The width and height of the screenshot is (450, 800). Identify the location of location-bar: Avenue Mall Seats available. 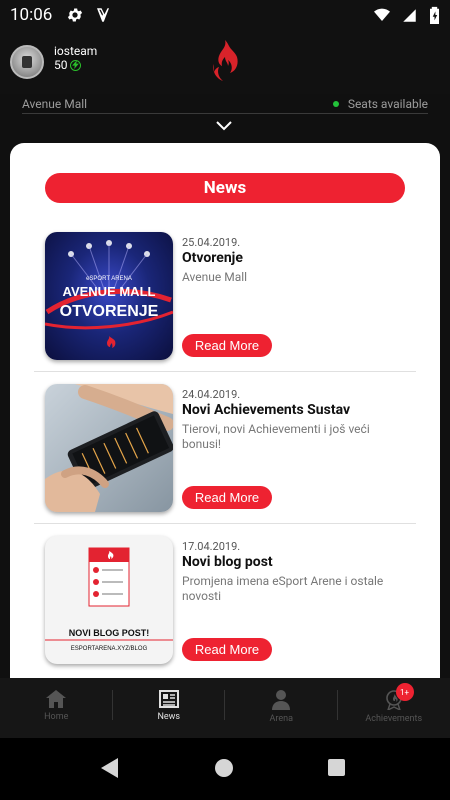
(225, 104).